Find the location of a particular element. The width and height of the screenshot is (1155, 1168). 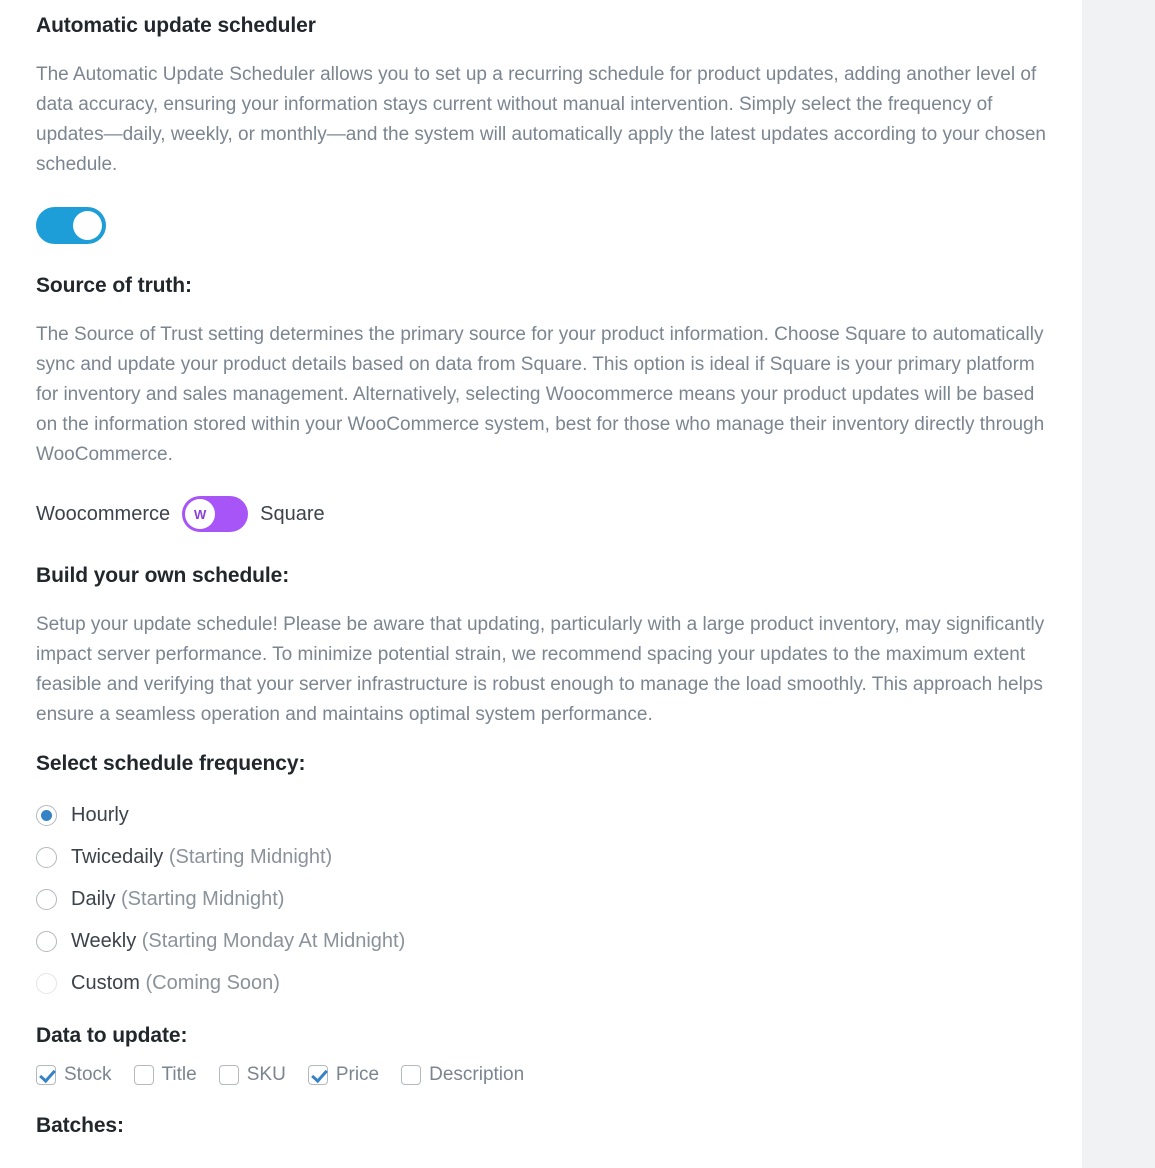

checkbox-sku: SKU is located at coordinates (252, 1075).